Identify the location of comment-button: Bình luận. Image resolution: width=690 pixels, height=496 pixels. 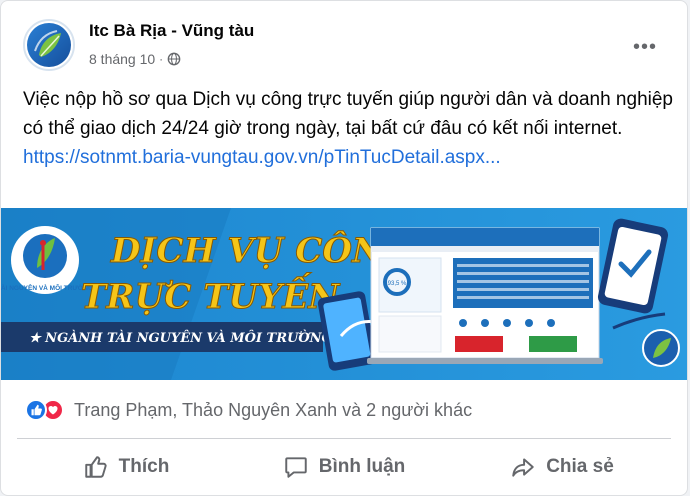
(344, 467).